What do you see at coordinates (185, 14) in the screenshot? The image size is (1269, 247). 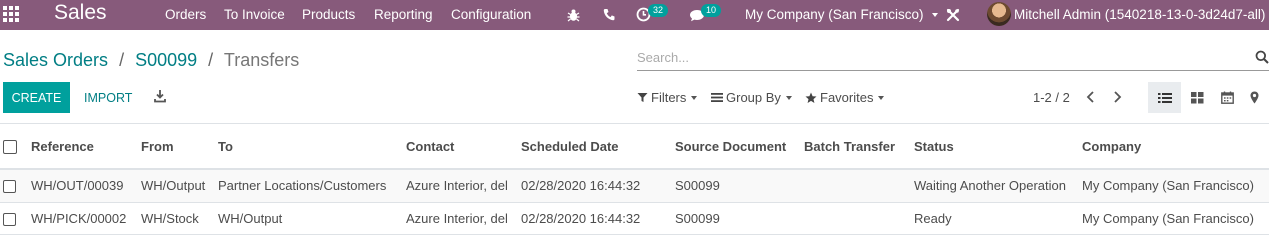 I see `menu-orders: Orders` at bounding box center [185, 14].